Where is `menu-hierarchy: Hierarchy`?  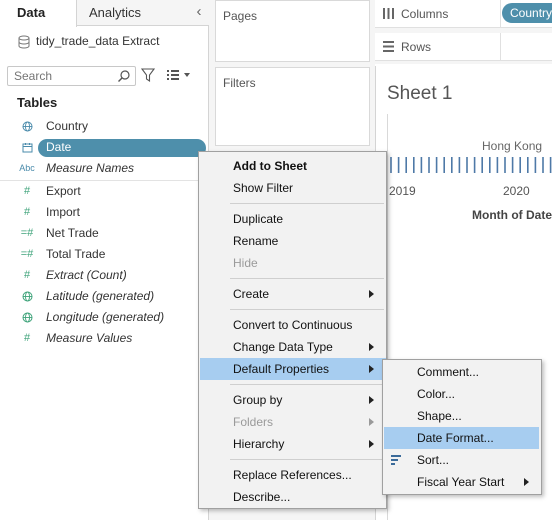
menu-hierarchy: Hierarchy is located at coordinates (293, 444).